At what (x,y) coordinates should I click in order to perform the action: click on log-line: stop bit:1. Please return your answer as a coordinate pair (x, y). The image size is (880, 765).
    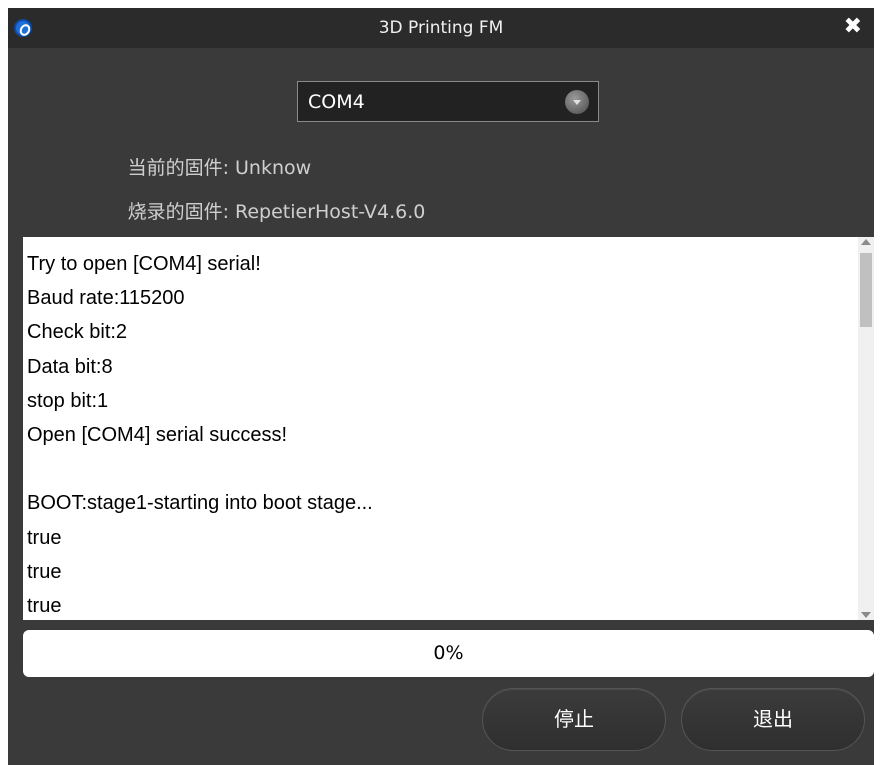
    Looking at the image, I should click on (68, 400).